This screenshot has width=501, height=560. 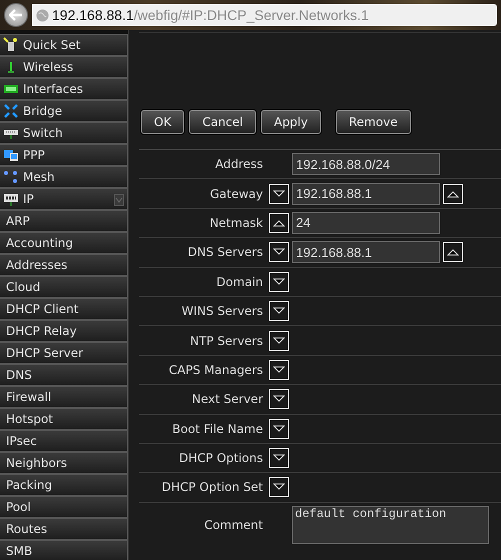 What do you see at coordinates (236, 194) in the screenshot?
I see `field-label: Gateway` at bounding box center [236, 194].